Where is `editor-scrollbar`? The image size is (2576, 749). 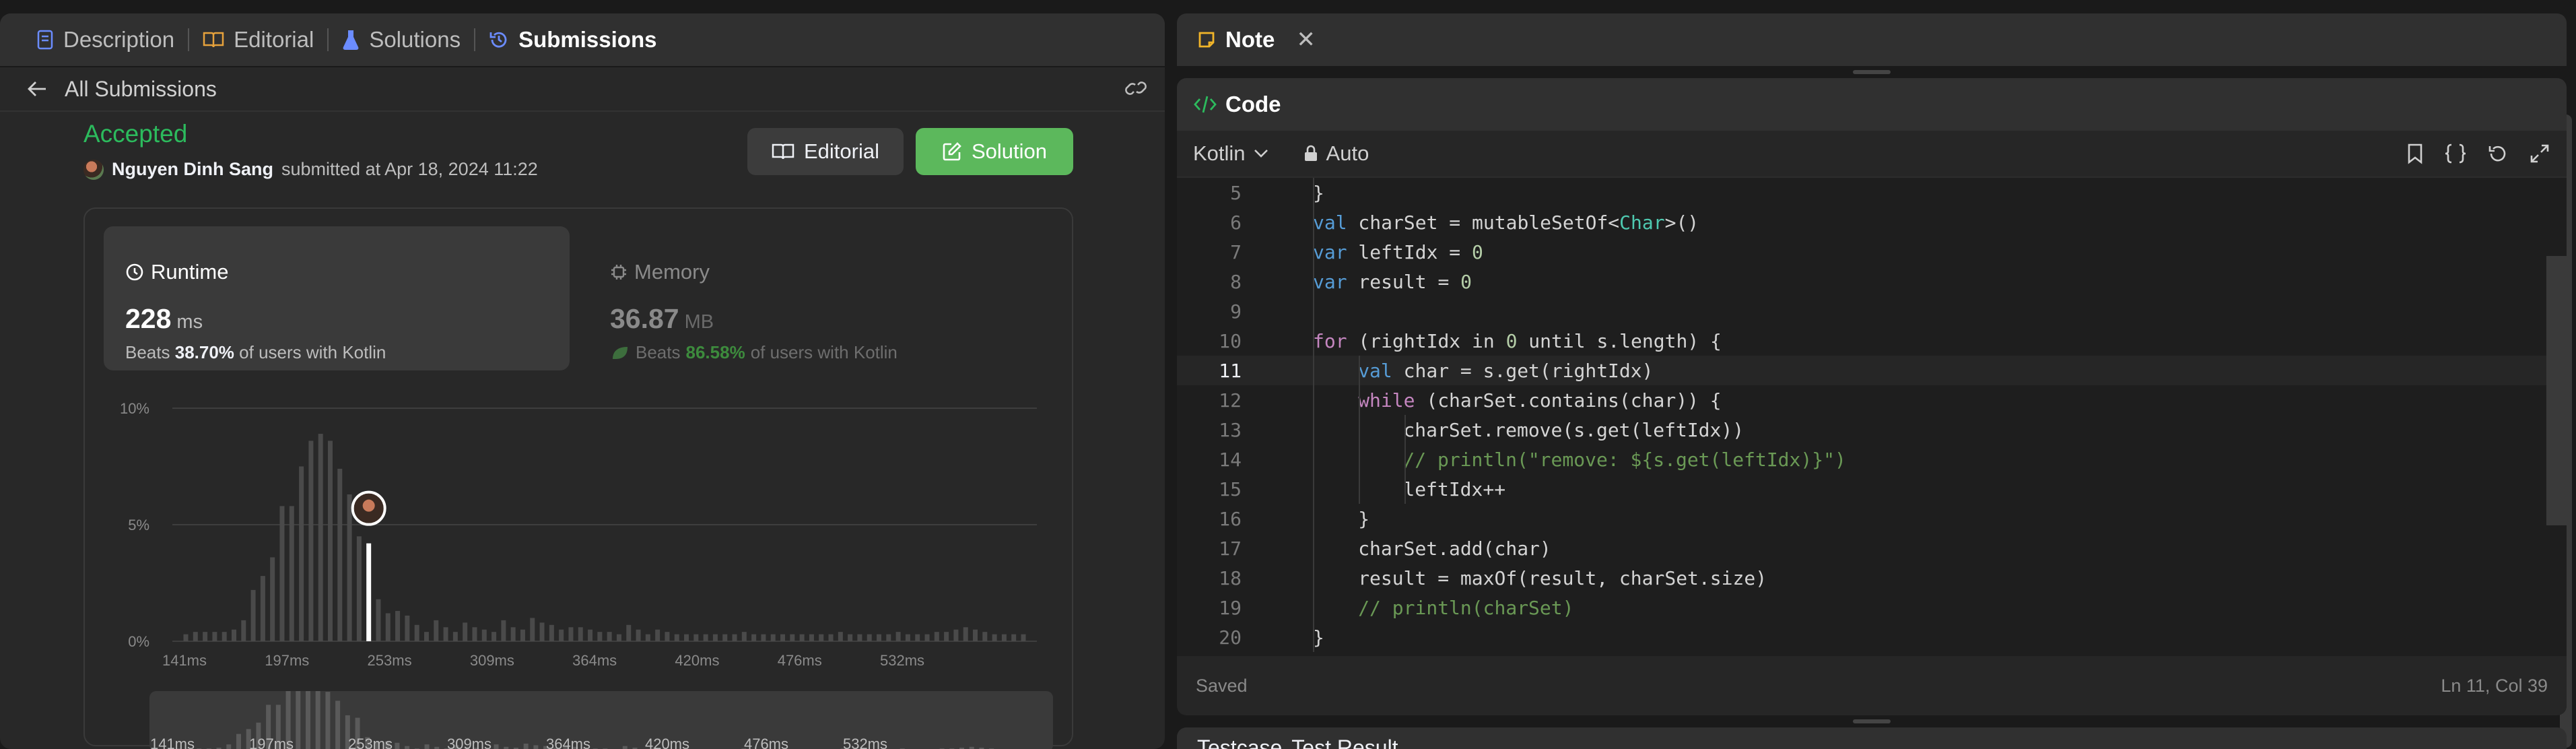
editor-scrollbar is located at coordinates (2556, 390).